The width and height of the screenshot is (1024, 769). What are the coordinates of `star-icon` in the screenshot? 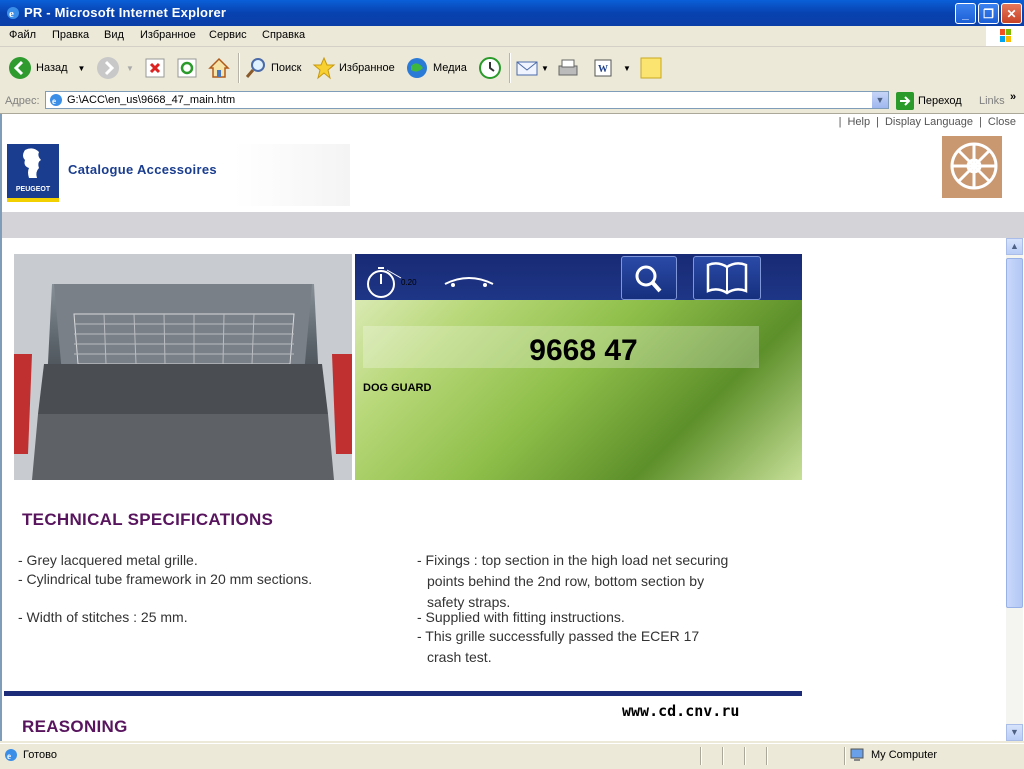 It's located at (324, 68).